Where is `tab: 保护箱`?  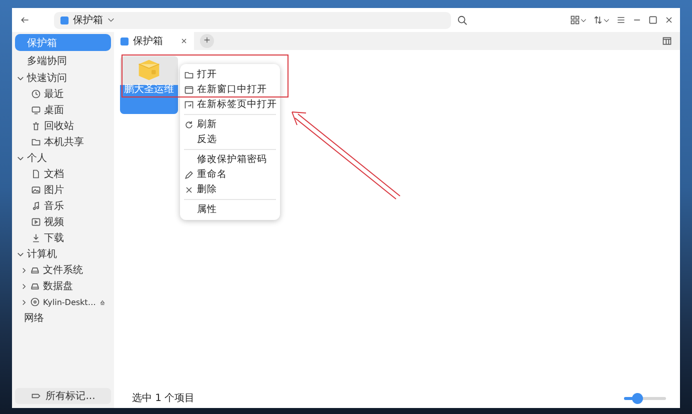 tab: 保护箱 is located at coordinates (154, 41).